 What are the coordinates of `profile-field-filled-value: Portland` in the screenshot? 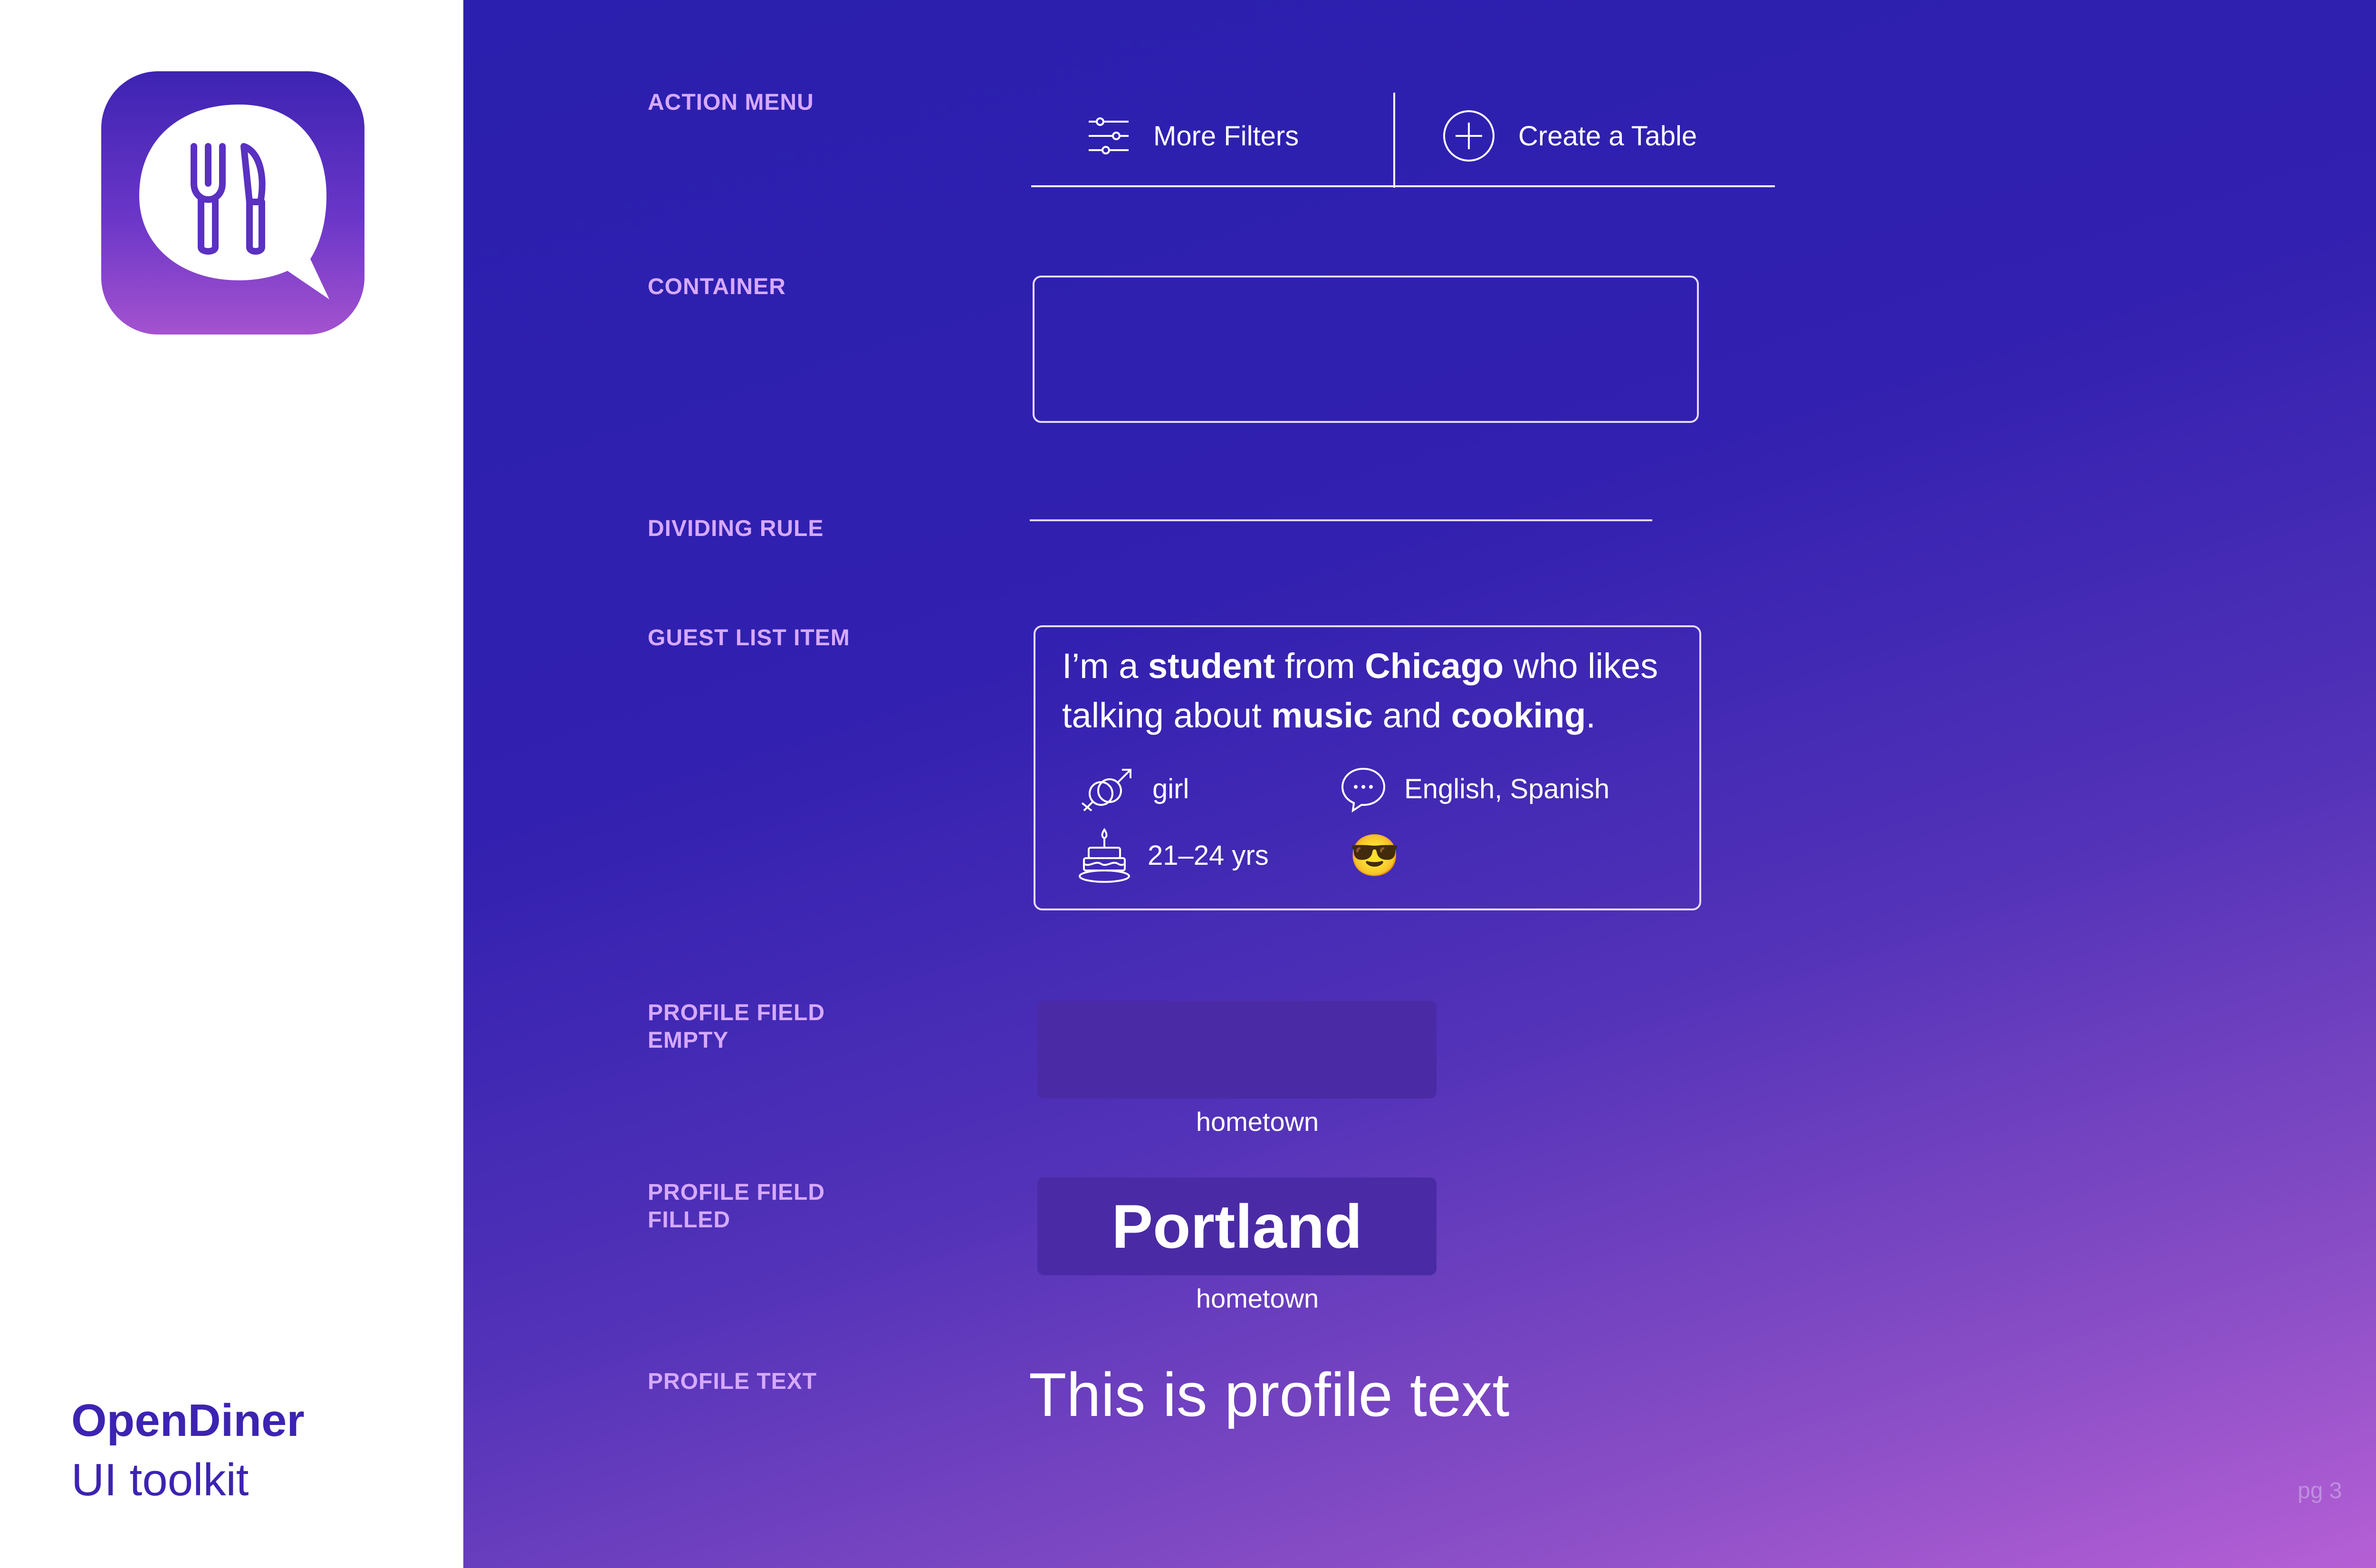 It's located at (1236, 1226).